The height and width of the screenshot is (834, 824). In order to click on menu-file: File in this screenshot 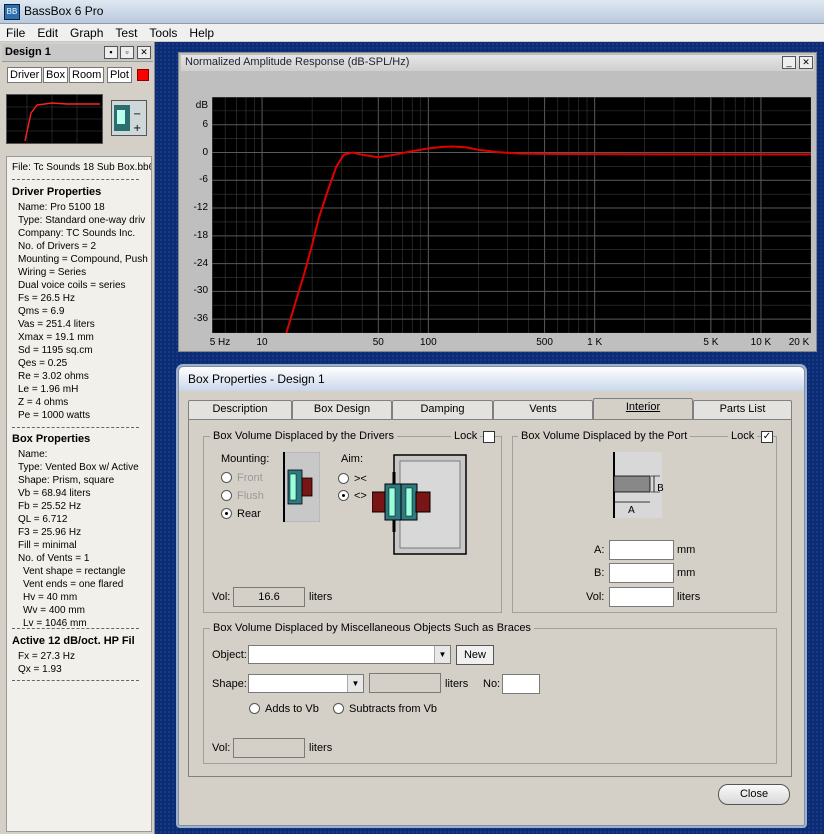, I will do `click(15, 32)`.